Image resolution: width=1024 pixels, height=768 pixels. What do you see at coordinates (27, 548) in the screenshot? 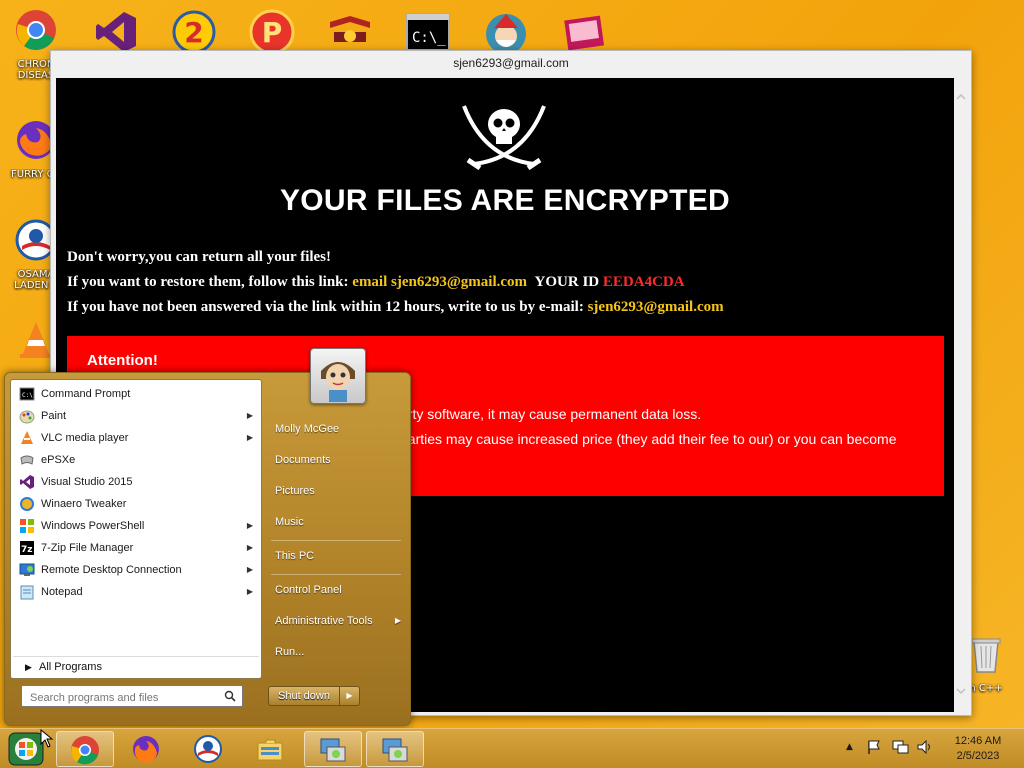
I see `7zip-icon: 7z` at bounding box center [27, 548].